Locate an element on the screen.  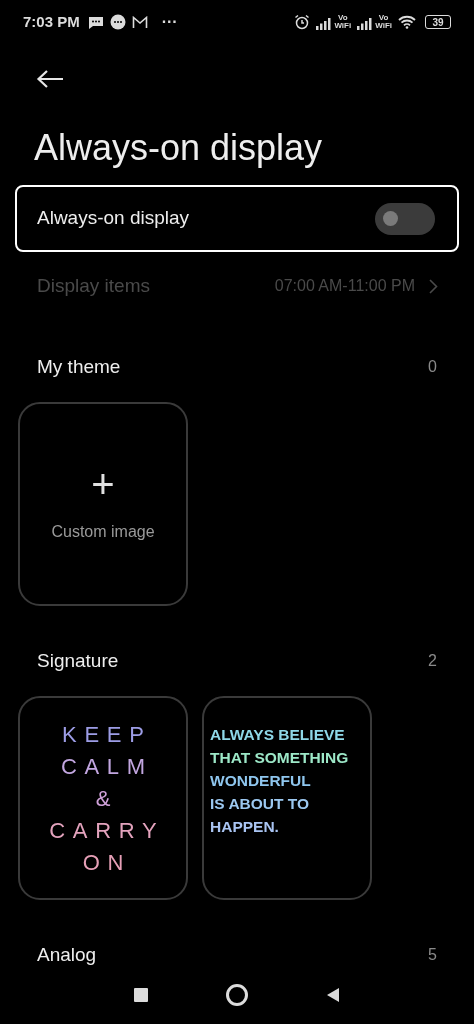
signature-card: KEEP CALM & CARRY ON is located at coordinates (103, 798).